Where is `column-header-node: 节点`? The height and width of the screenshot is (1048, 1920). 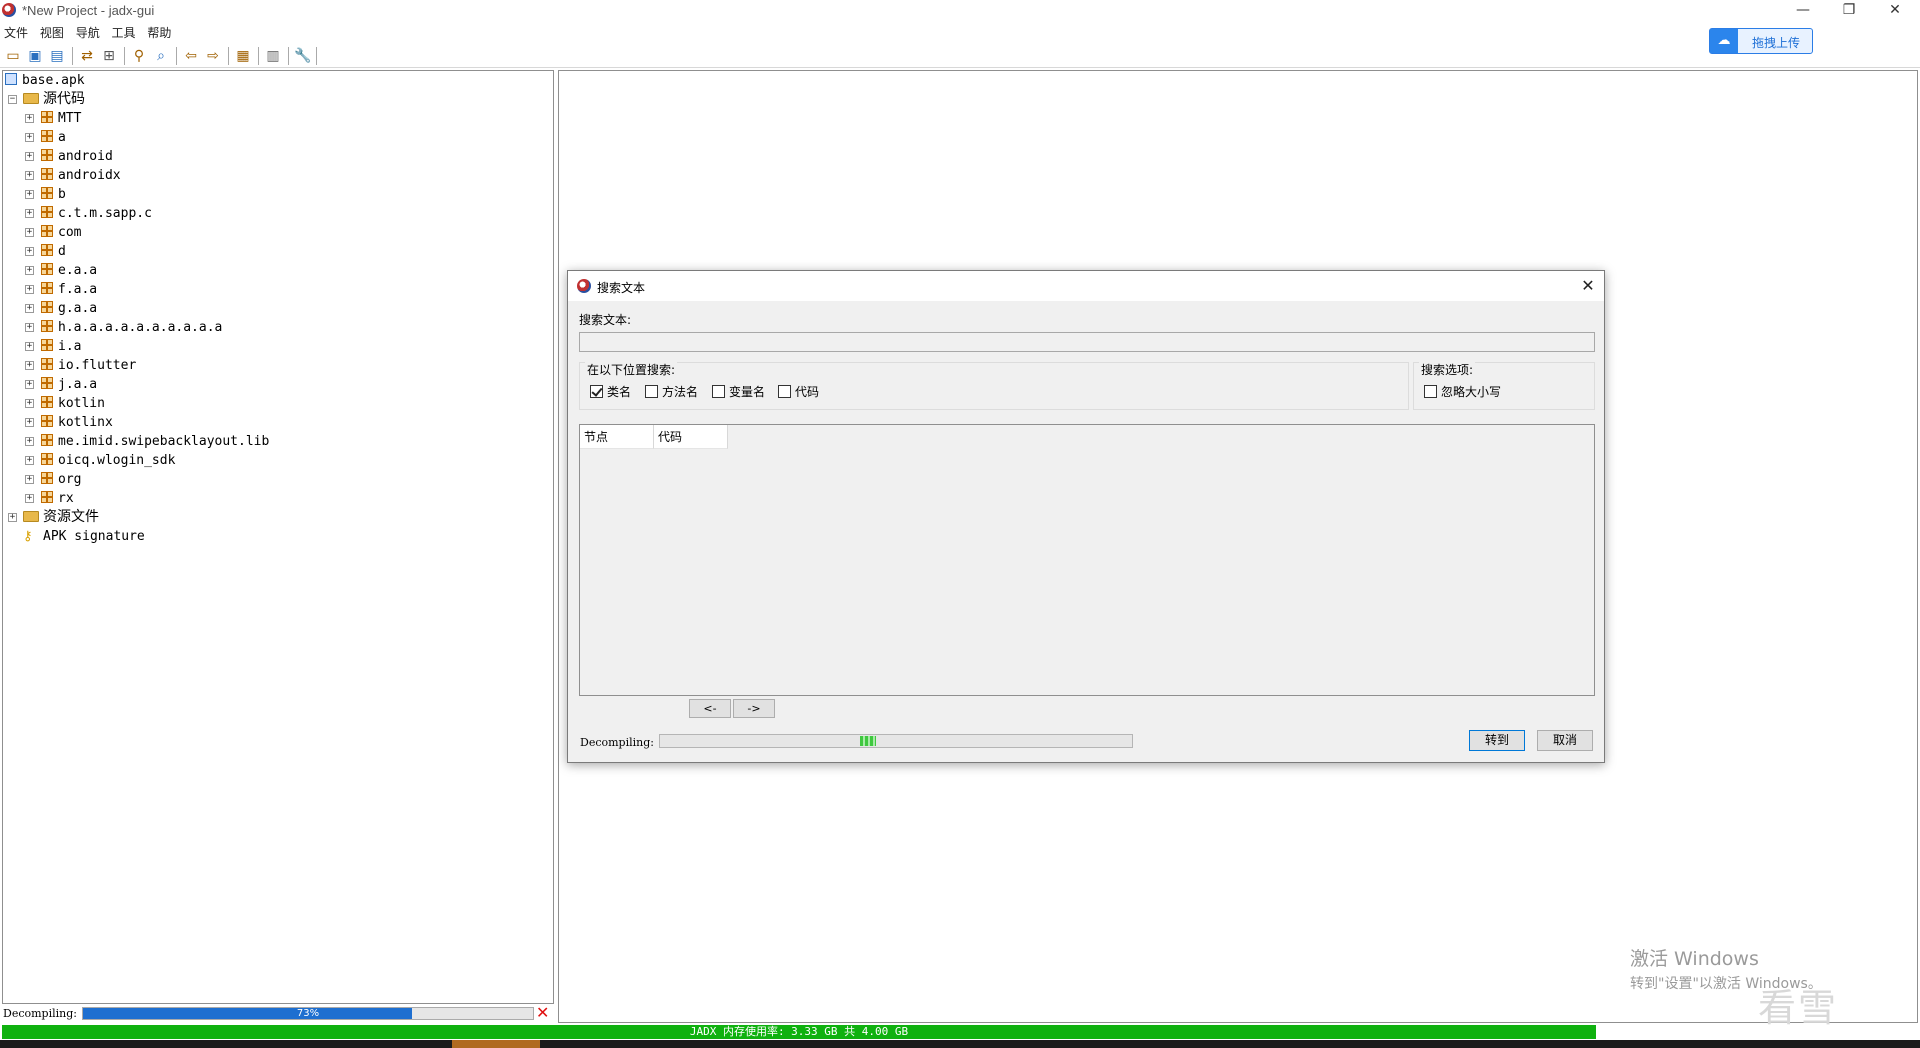 column-header-node: 节点 is located at coordinates (617, 437).